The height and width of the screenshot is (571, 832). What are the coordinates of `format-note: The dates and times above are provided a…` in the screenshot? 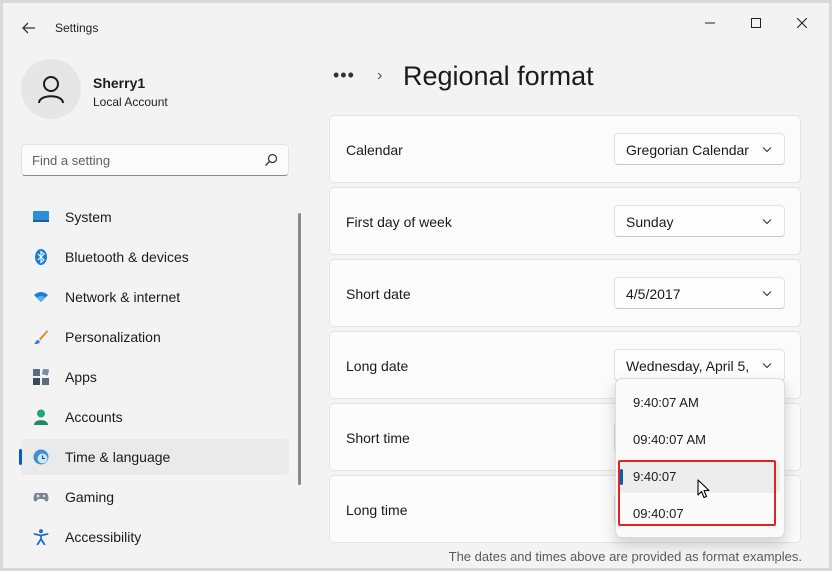 It's located at (625, 556).